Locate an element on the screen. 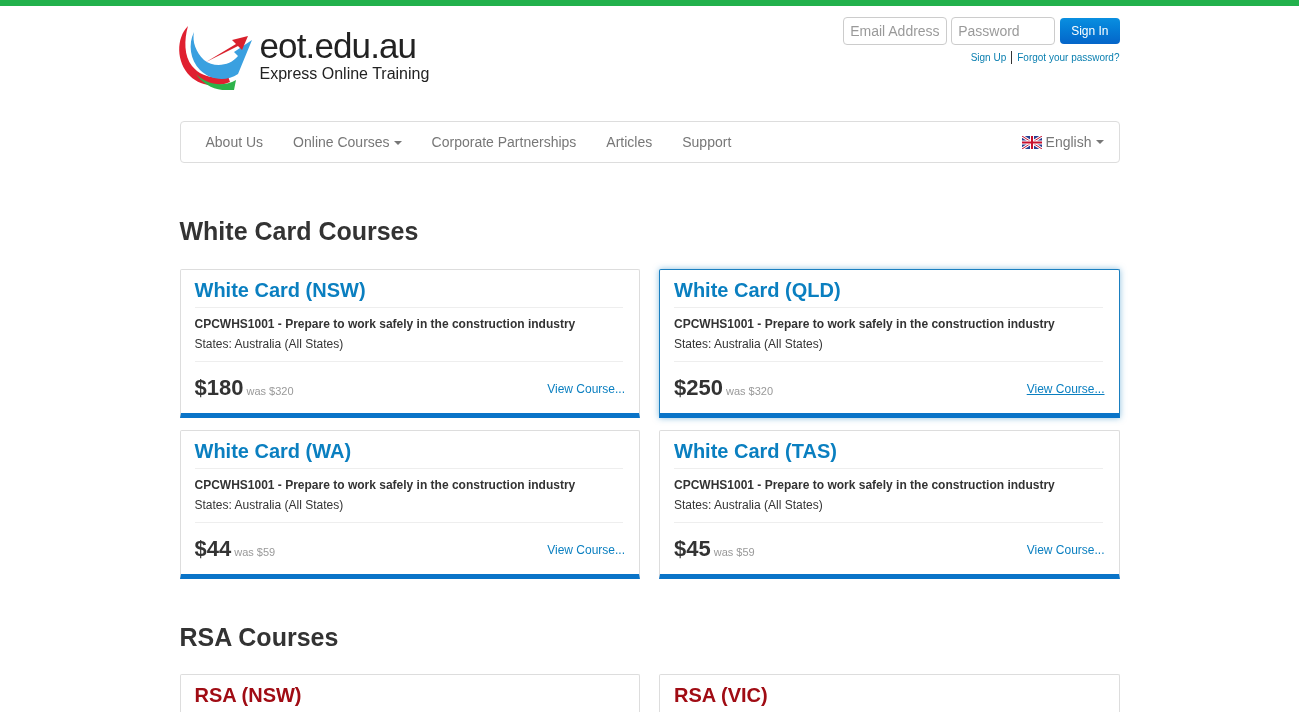 Image resolution: width=1299 pixels, height=712 pixels. logo: eot.edu.au Express Online Training is located at coordinates (302, 56).